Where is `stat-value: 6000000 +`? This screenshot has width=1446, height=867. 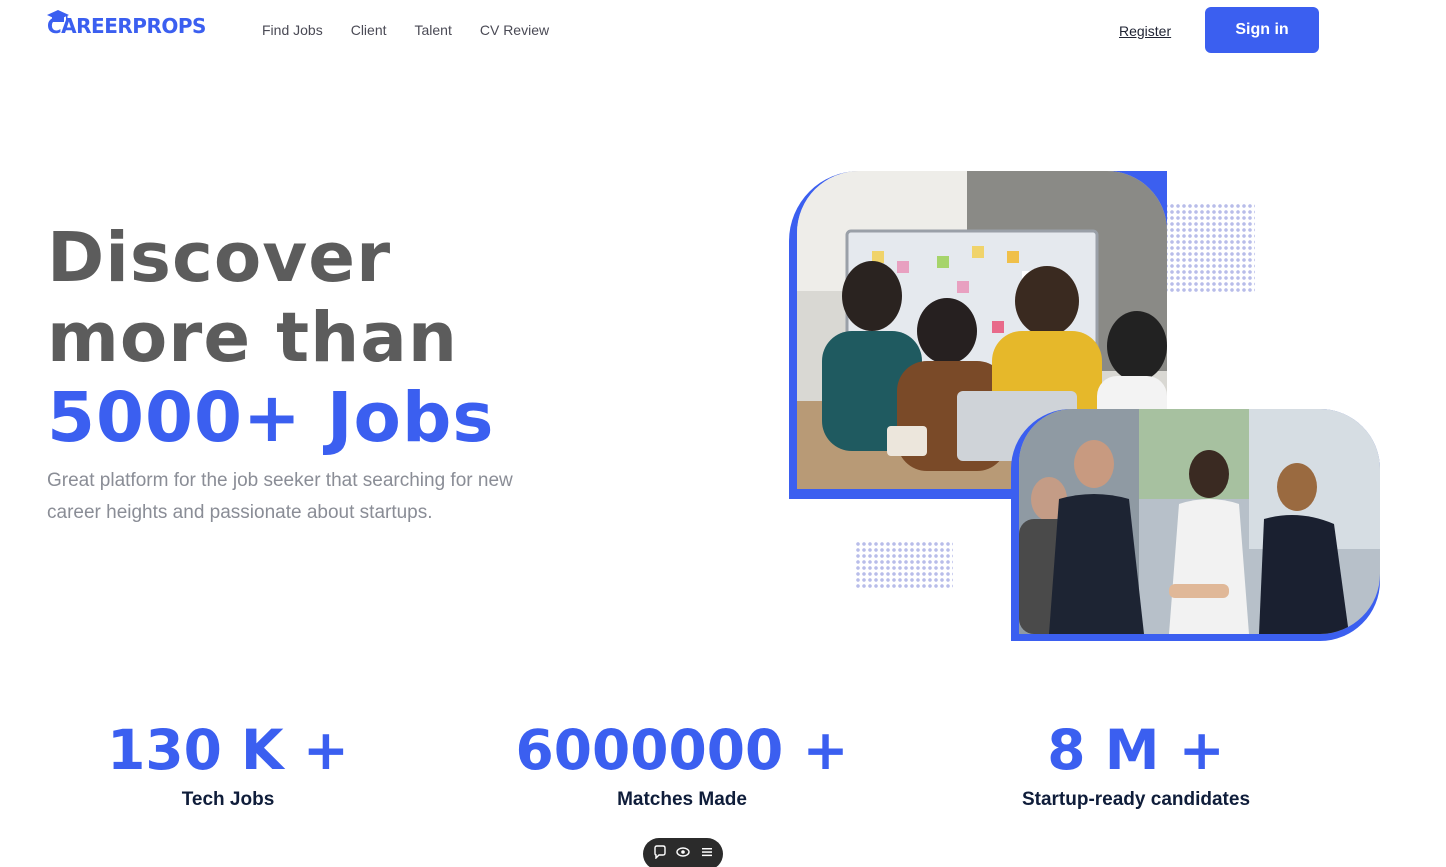
stat-value: 6000000 + is located at coordinates (682, 750).